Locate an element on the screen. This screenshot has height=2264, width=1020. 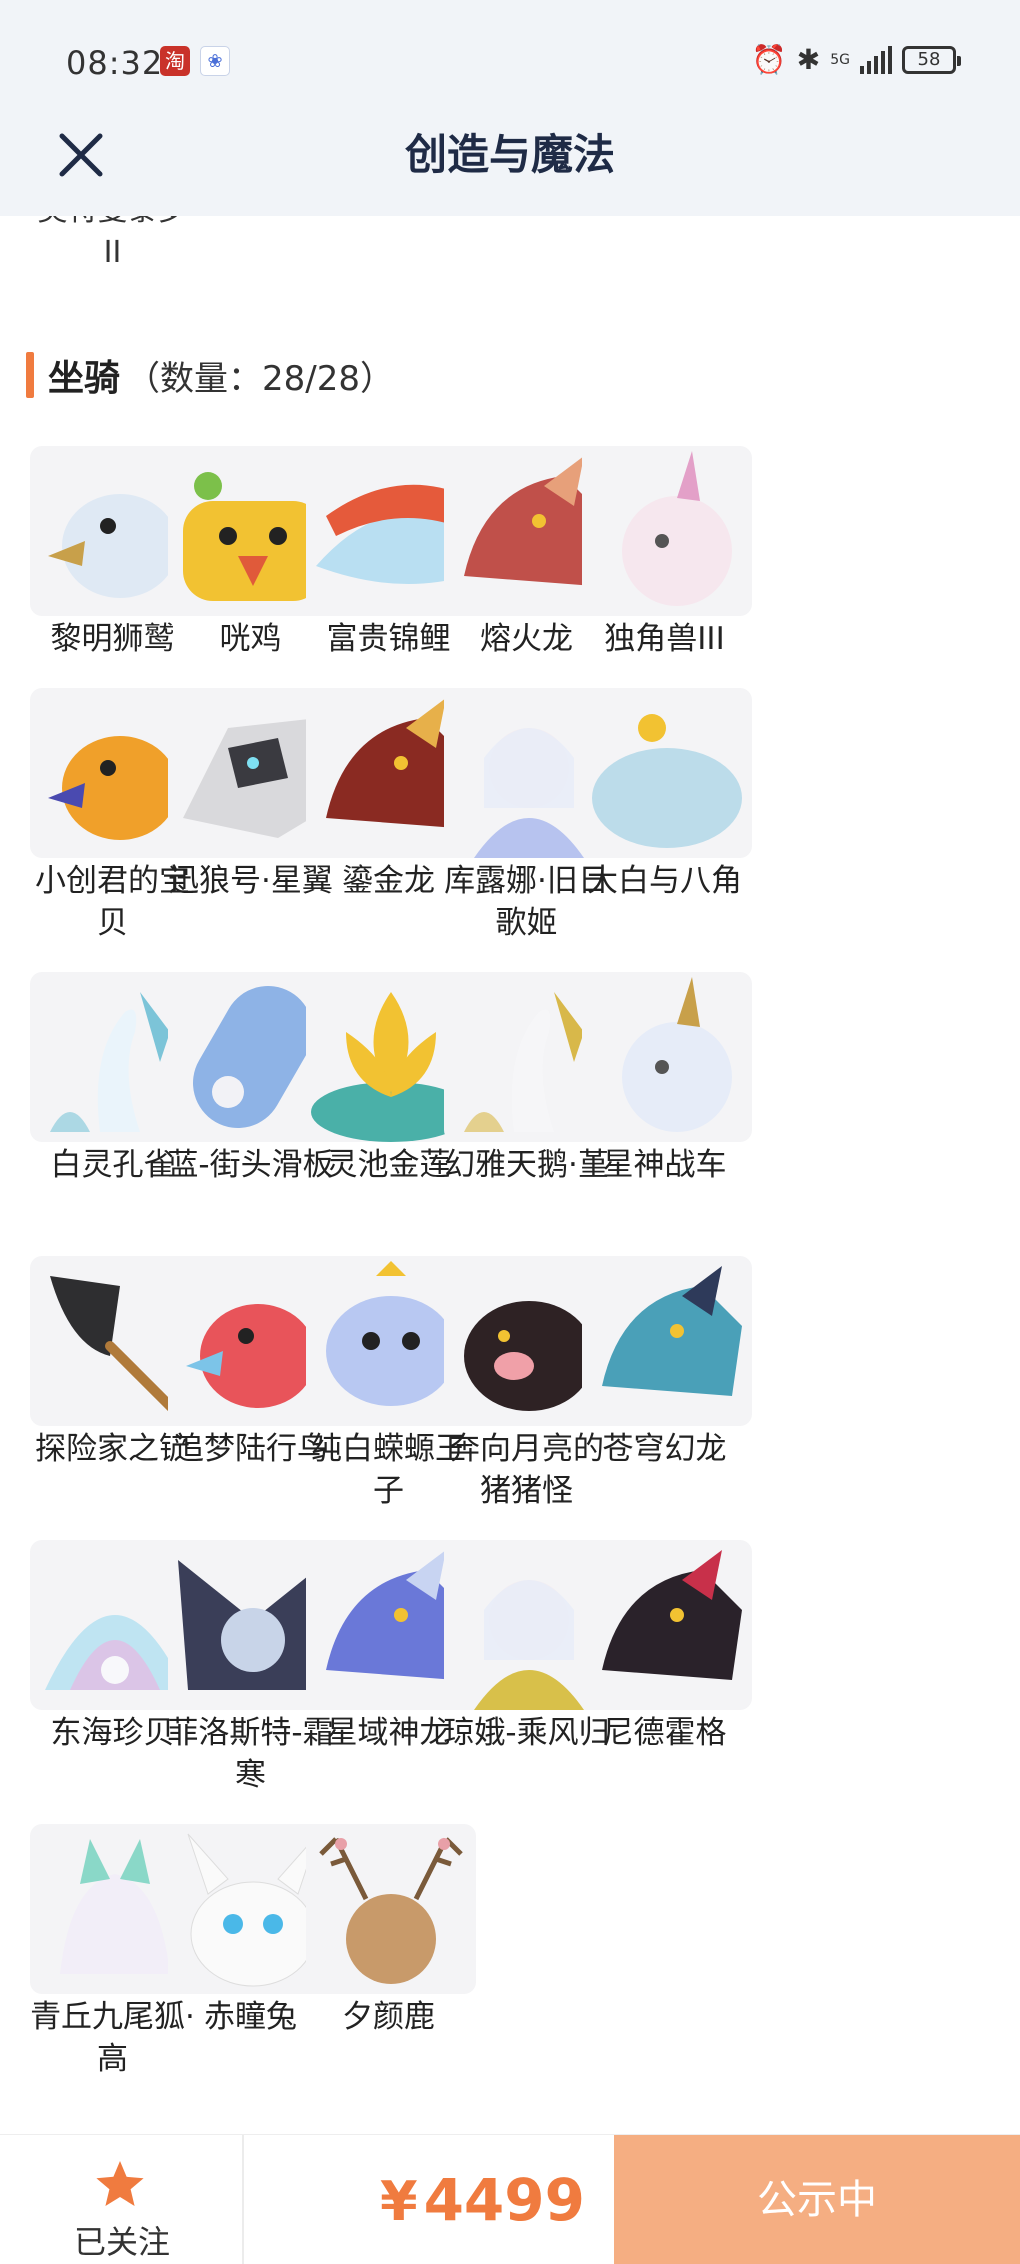
section-header: 坐骑 （数量：28/28） is located at coordinates (210, 375).